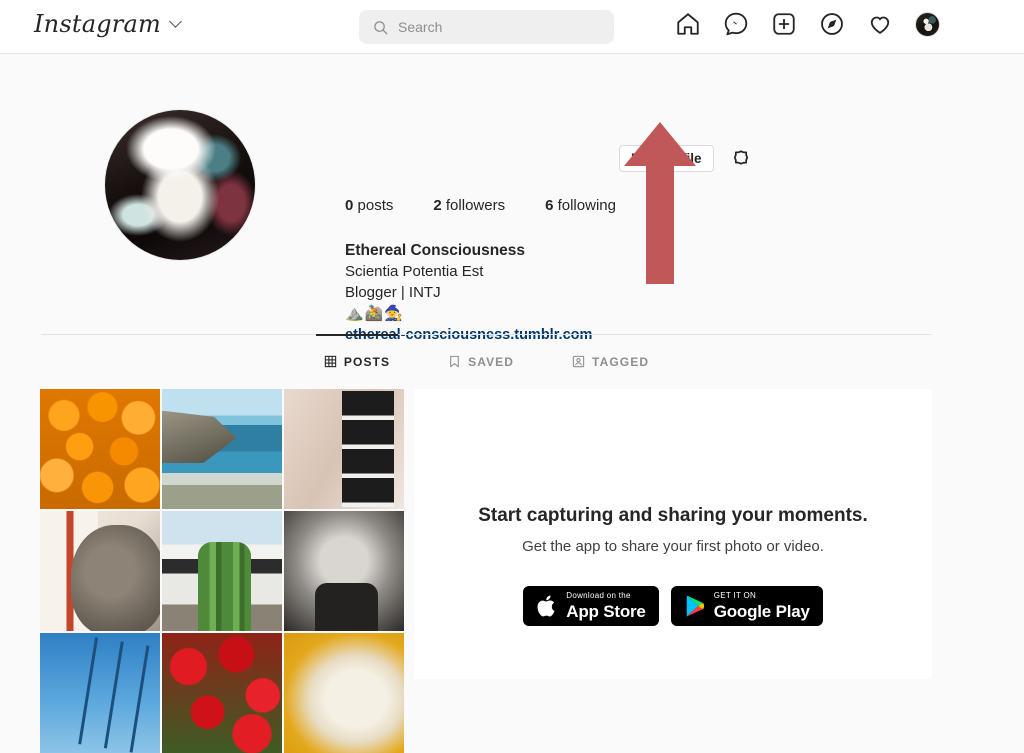  I want to click on thumbnail-red-flowers, so click(222, 693).